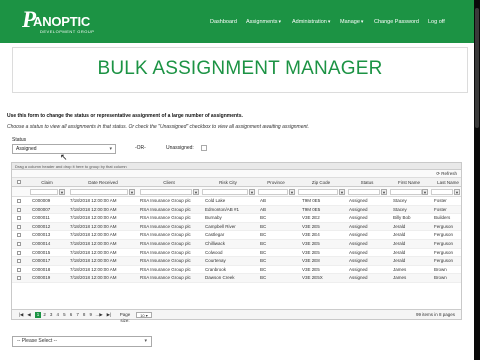  What do you see at coordinates (41, 252) in the screenshot?
I see `table-cell: C000015` at bounding box center [41, 252].